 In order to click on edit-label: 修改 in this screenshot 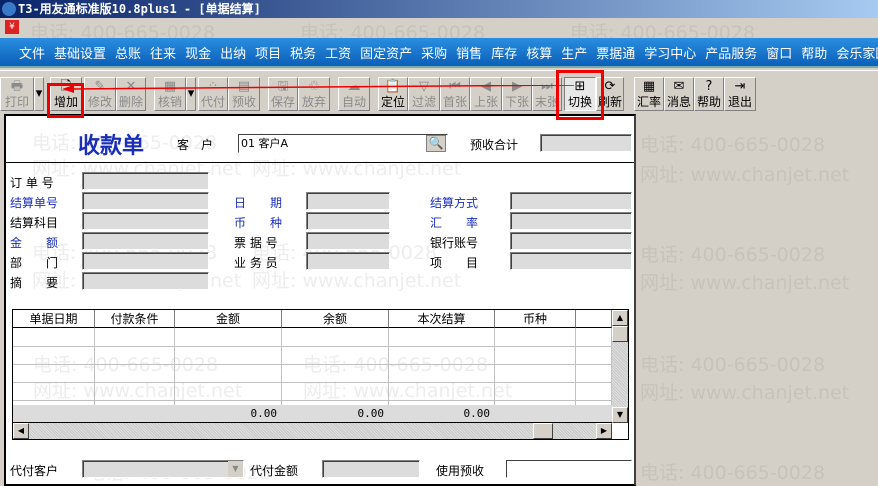, I will do `click(99, 102)`.